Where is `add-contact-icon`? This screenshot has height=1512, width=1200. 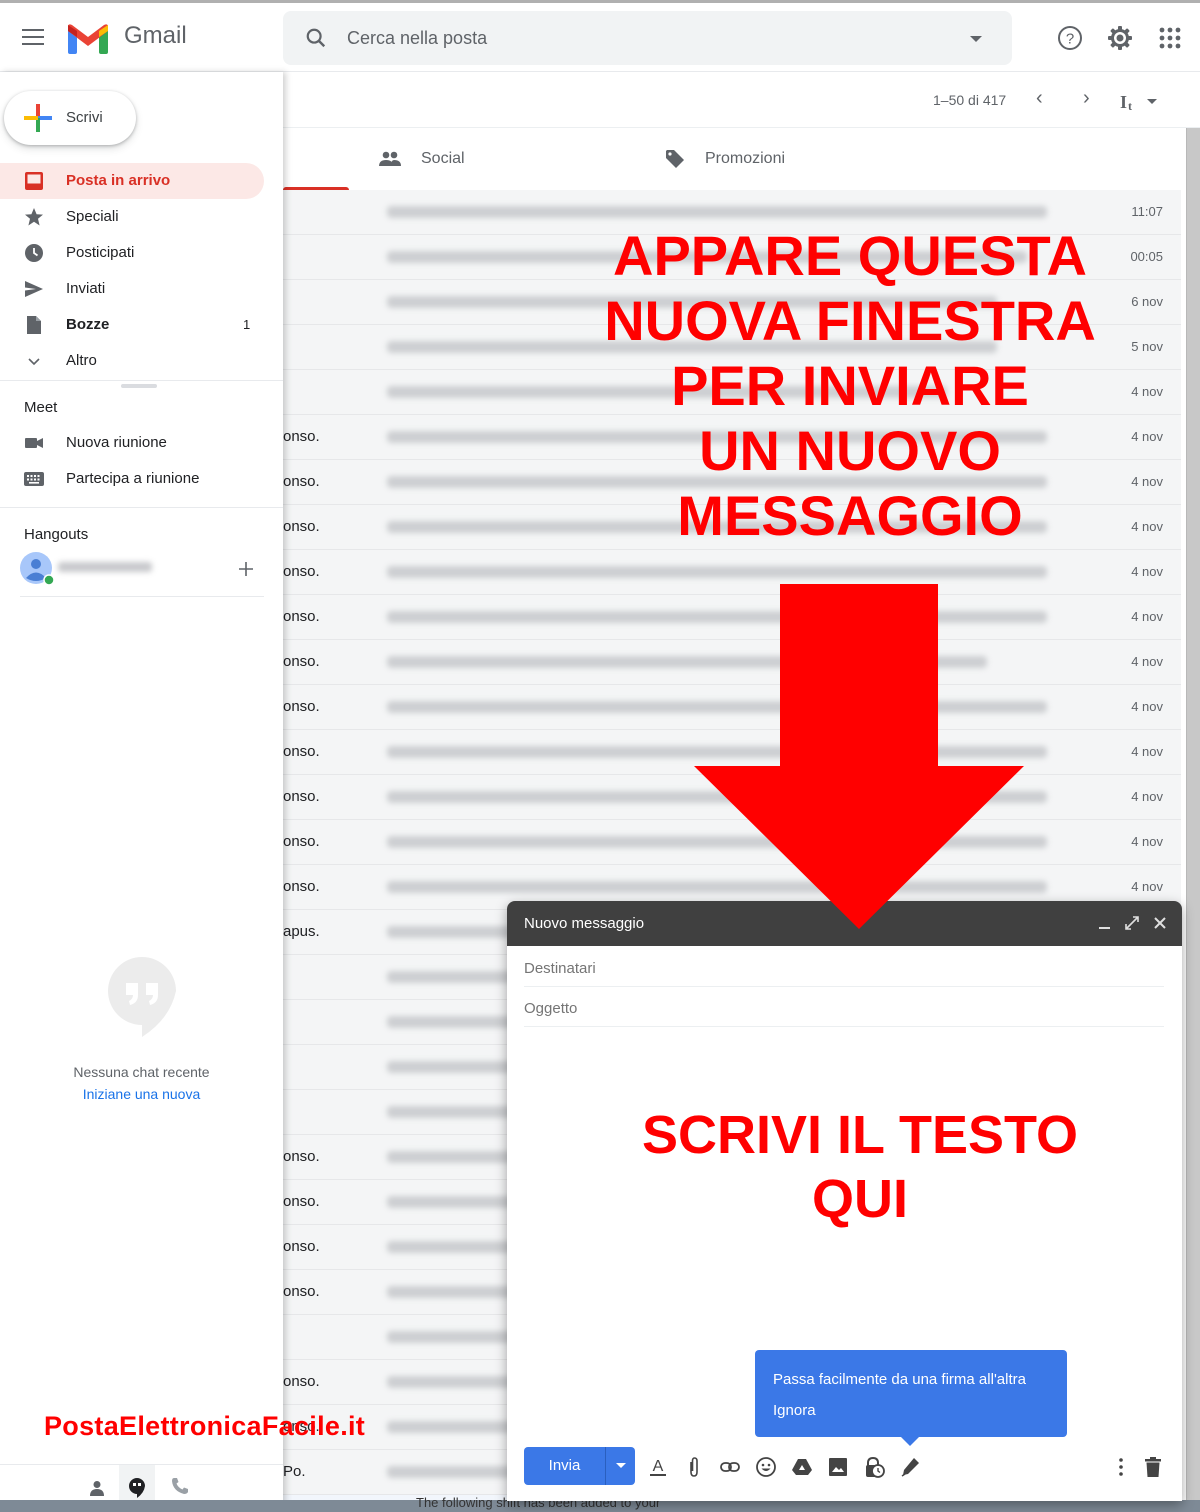
add-contact-icon is located at coordinates (246, 569).